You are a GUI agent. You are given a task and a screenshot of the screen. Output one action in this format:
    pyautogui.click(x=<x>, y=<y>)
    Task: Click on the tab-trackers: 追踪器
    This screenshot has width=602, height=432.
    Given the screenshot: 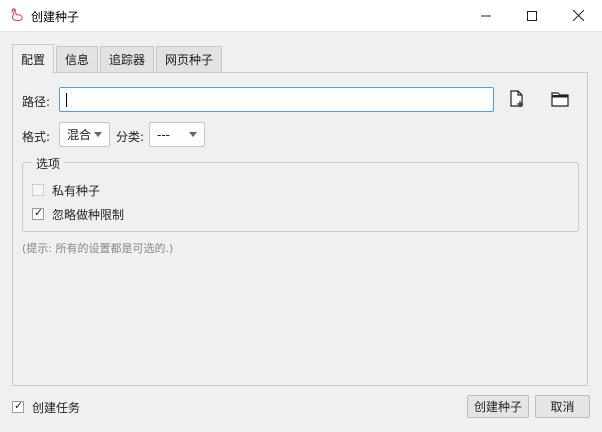 What is the action you would take?
    pyautogui.click(x=127, y=59)
    